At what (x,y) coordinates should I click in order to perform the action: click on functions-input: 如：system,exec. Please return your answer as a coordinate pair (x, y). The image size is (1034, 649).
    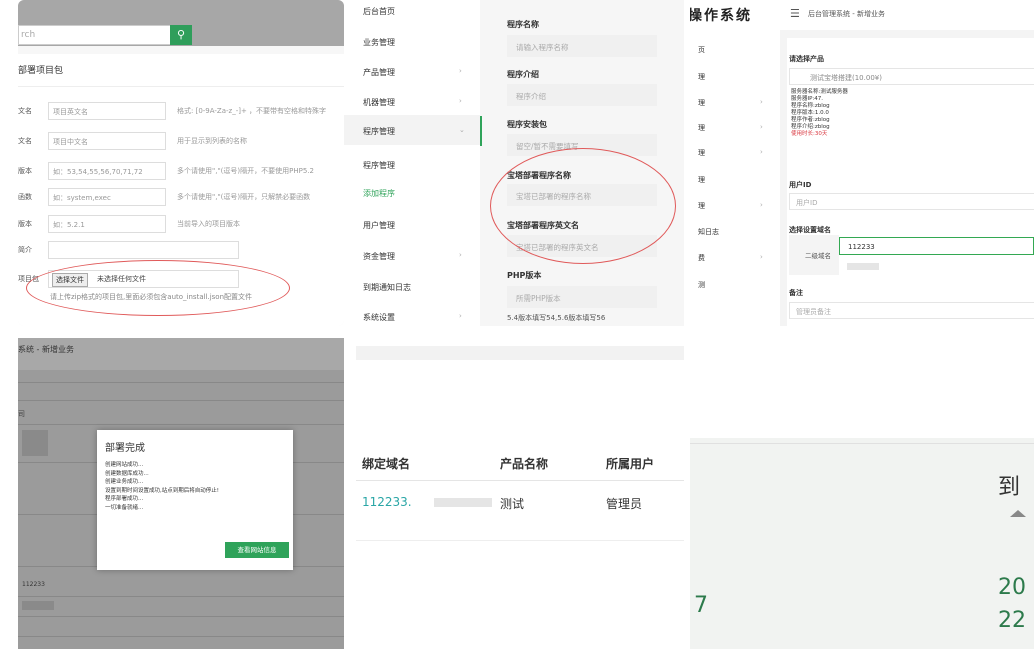
    Looking at the image, I should click on (107, 197).